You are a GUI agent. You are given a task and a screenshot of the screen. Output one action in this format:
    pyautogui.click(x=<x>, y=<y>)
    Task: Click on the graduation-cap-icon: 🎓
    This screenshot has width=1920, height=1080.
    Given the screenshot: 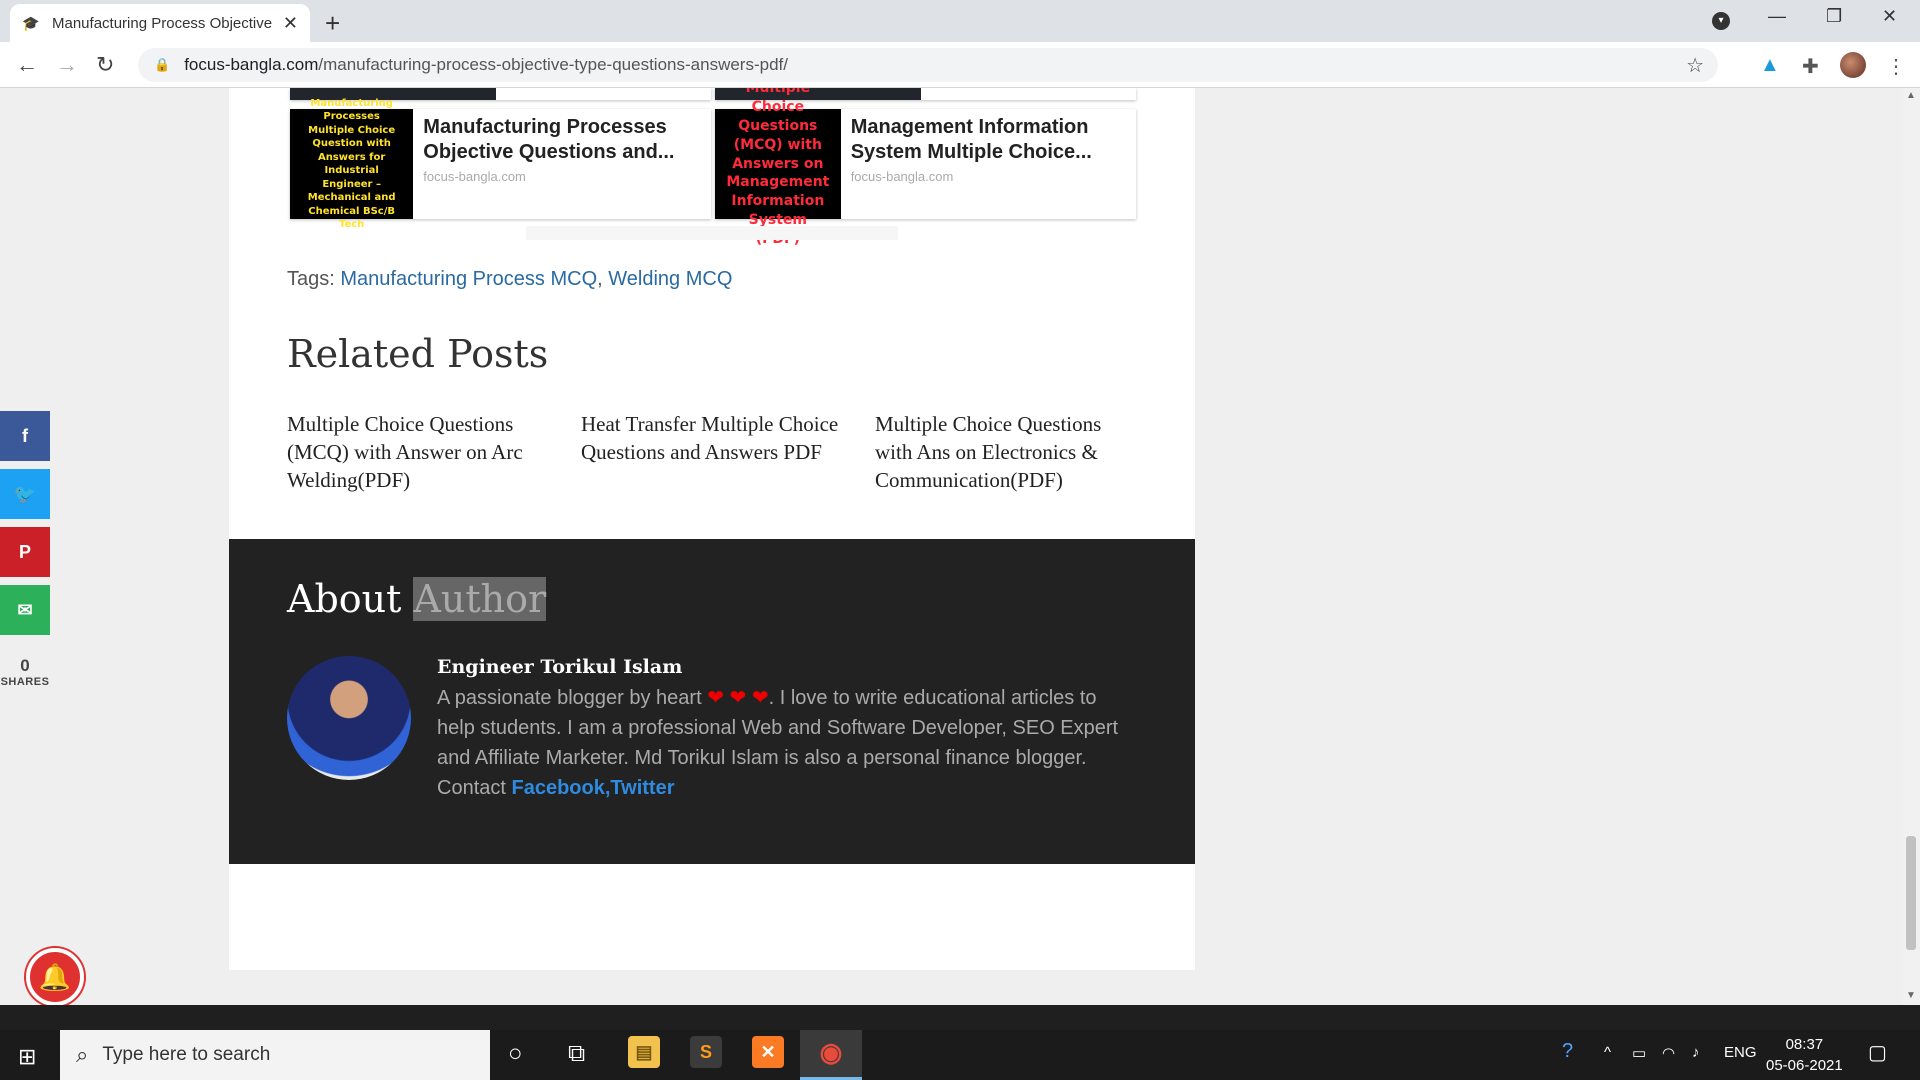 What is the action you would take?
    pyautogui.click(x=31, y=23)
    